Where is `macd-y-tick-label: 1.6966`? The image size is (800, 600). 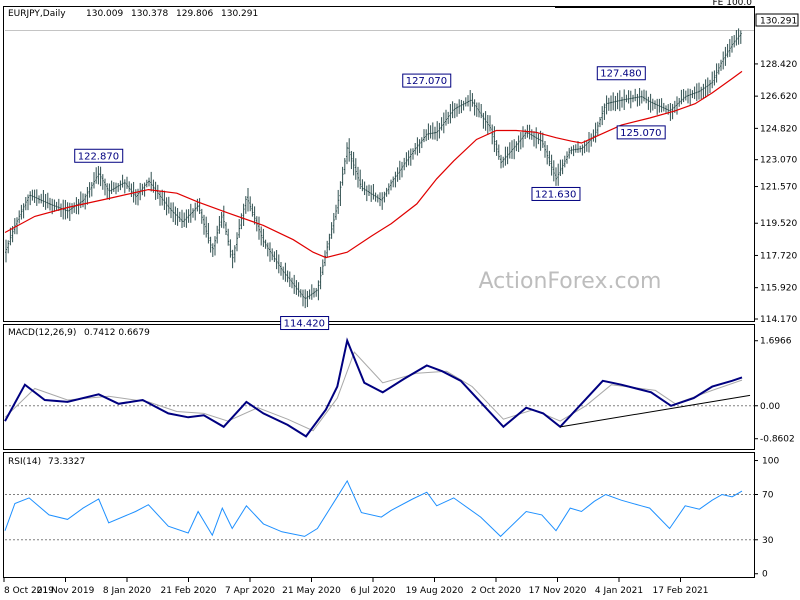
macd-y-tick-label: 1.6966 is located at coordinates (776, 342).